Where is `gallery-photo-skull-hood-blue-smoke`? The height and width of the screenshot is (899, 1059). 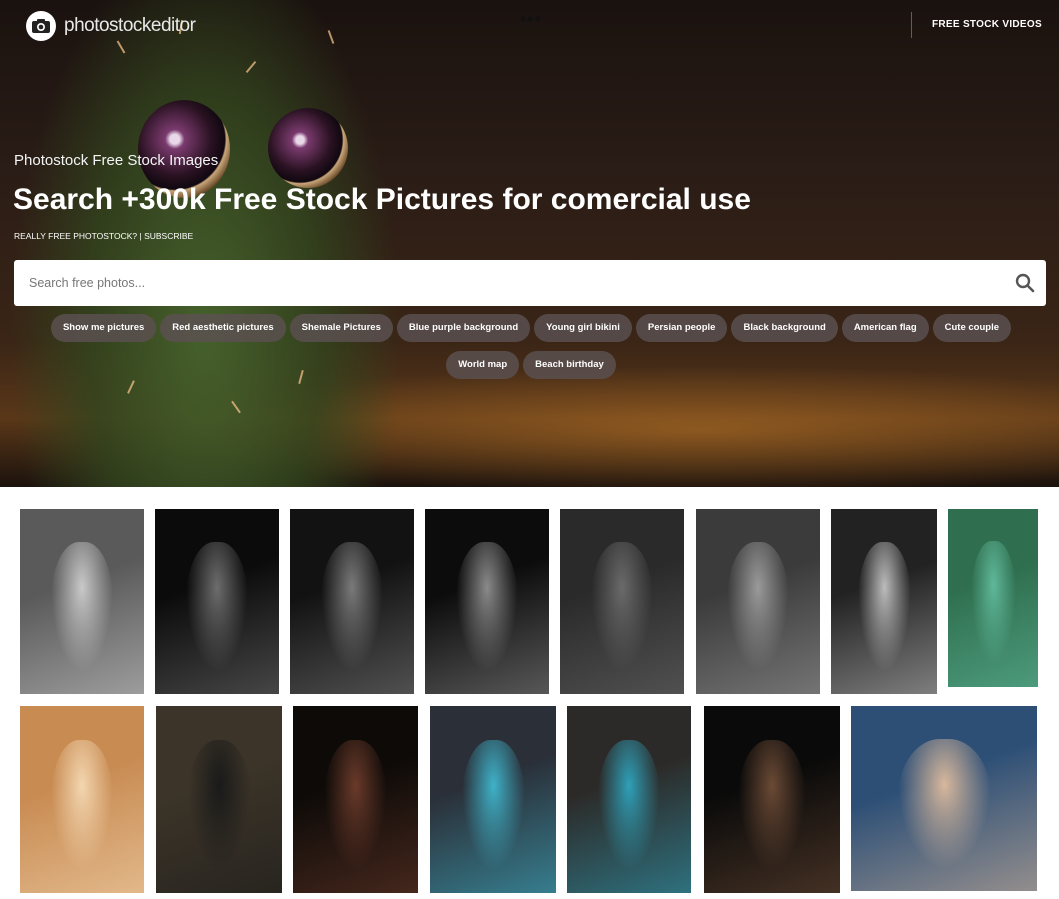
gallery-photo-skull-hood-blue-smoke is located at coordinates (629, 799).